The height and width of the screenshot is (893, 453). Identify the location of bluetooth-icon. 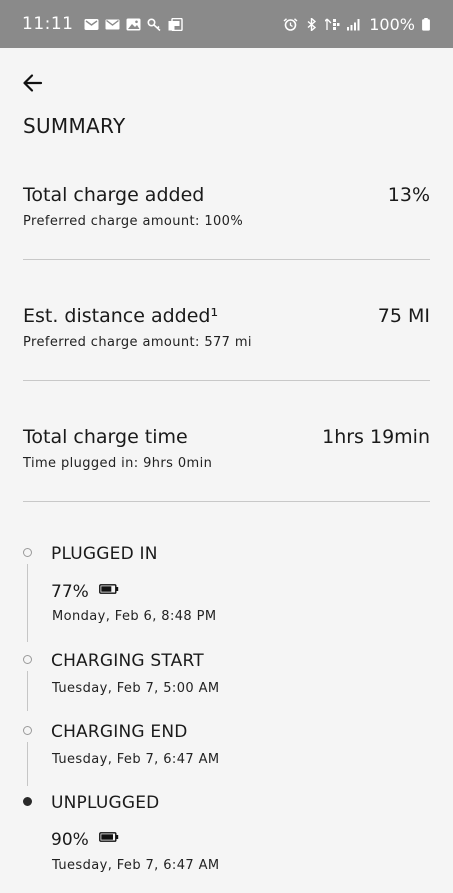
(311, 24).